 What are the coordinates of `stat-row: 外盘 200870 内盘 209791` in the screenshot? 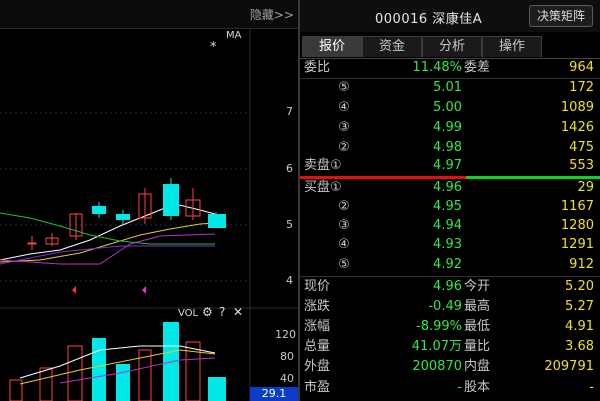 It's located at (450, 367).